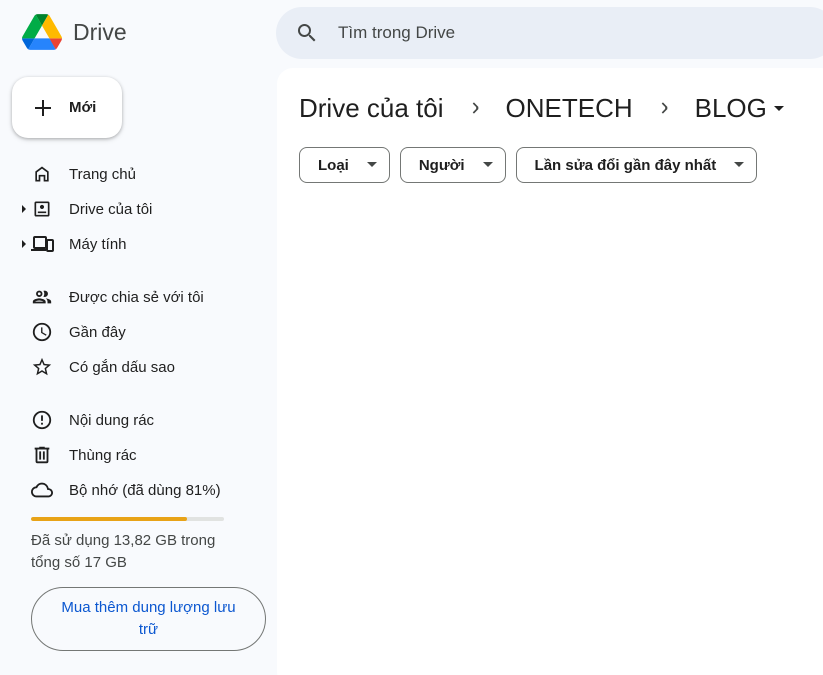 The height and width of the screenshot is (675, 823). Describe the element at coordinates (97, 332) in the screenshot. I see `sidebar-item-label: Gần đây` at that location.